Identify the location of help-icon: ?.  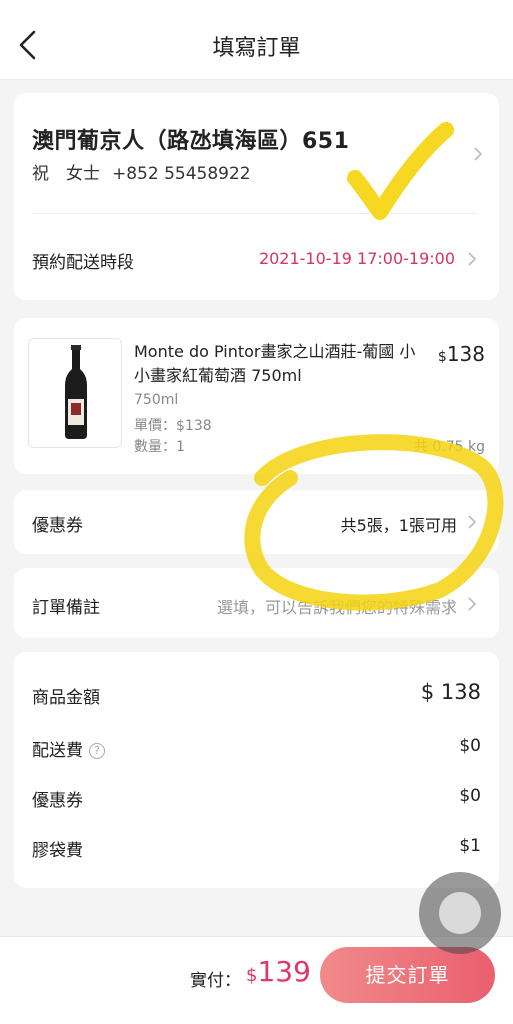
(97, 751).